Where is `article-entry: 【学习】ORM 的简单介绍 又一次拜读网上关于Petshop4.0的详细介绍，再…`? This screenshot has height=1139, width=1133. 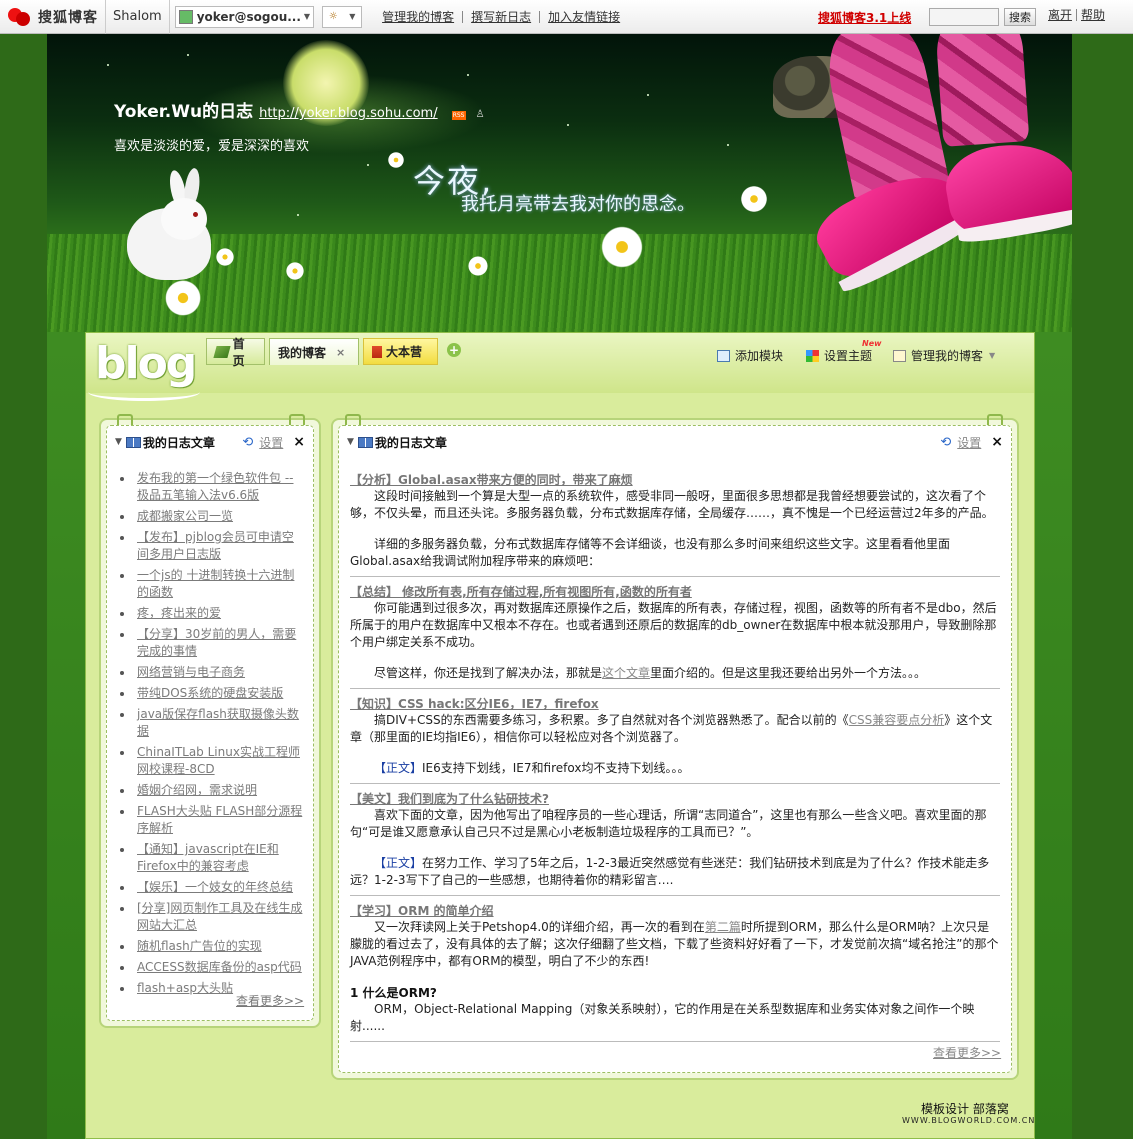
article-entry: 【学习】ORM 的简单介绍 又一次拜读网上关于Petshop4.0的详细介绍，再… is located at coordinates (675, 972).